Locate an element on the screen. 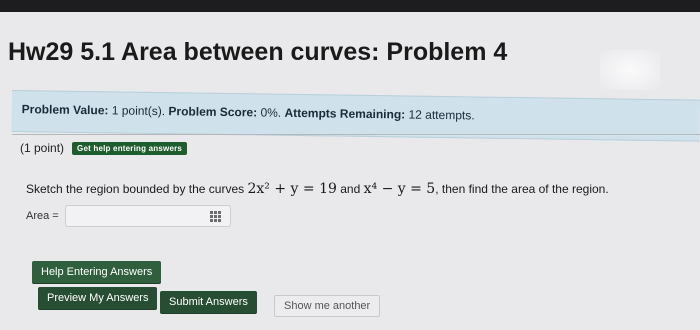 This screenshot has height=330, width=700. page-title: Hw29 5.1 Area between curves: Problem 4 is located at coordinates (258, 52).